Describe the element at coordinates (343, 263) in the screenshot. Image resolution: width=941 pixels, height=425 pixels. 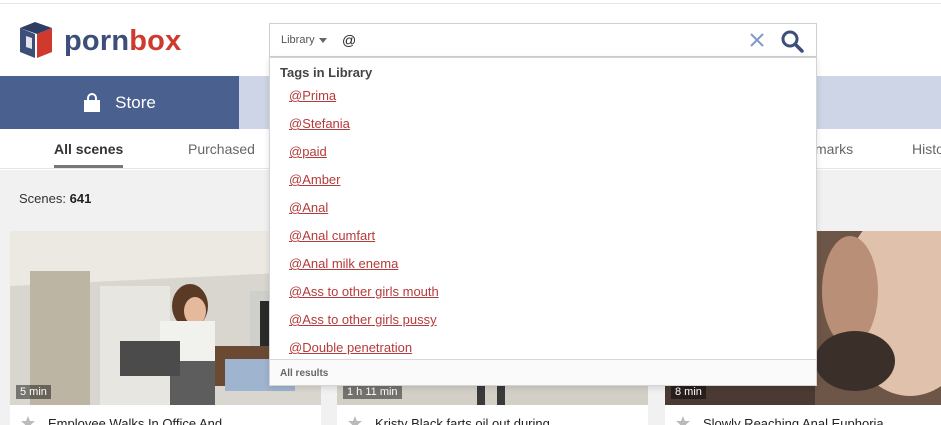
I see `suggestion-link: @Anal milk enema` at that location.